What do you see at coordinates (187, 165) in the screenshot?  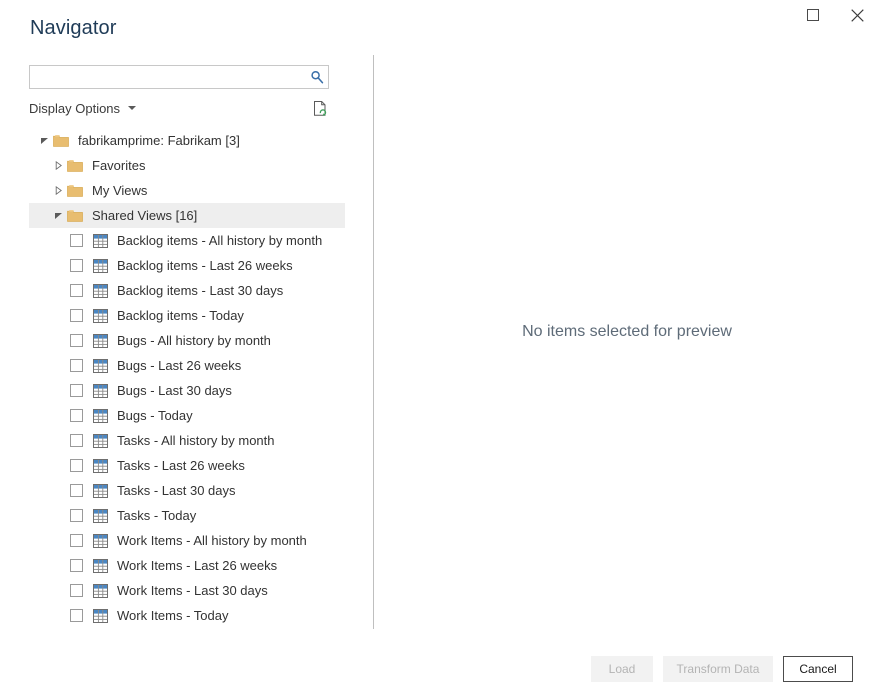 I see `tree-folder-row: Favorites` at bounding box center [187, 165].